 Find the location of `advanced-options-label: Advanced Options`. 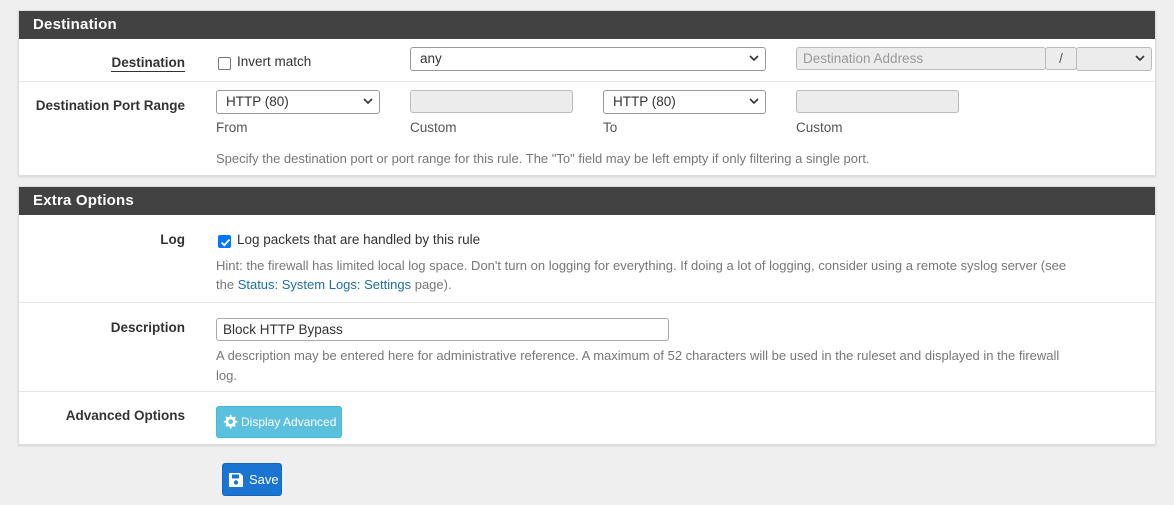

advanced-options-label: Advanced Options is located at coordinates (125, 415).